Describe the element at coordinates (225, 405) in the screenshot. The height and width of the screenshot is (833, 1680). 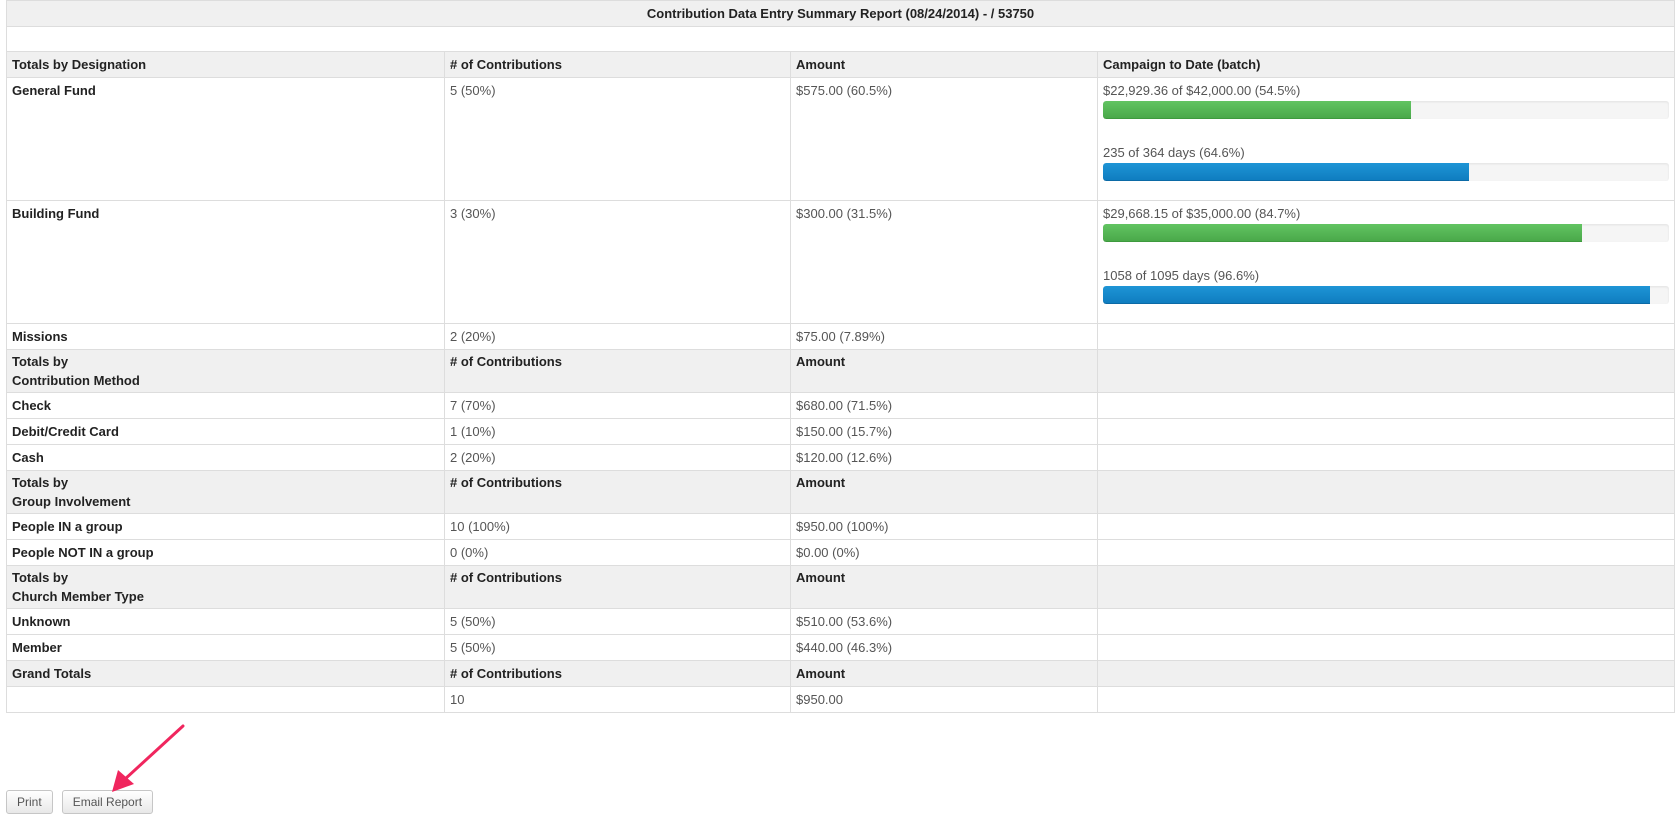
I see `row-name: Check` at that location.